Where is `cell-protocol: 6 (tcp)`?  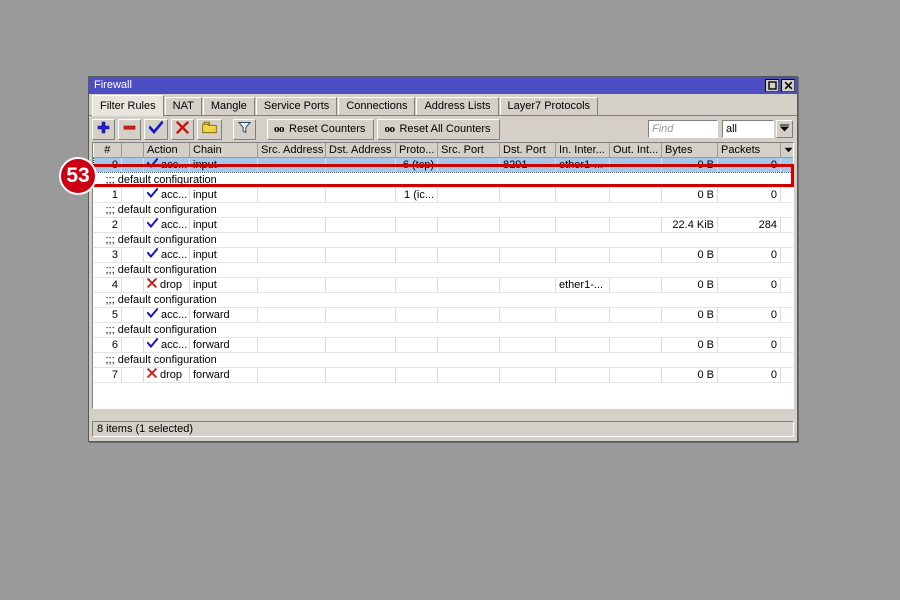
cell-protocol: 6 (tcp) is located at coordinates (416, 164).